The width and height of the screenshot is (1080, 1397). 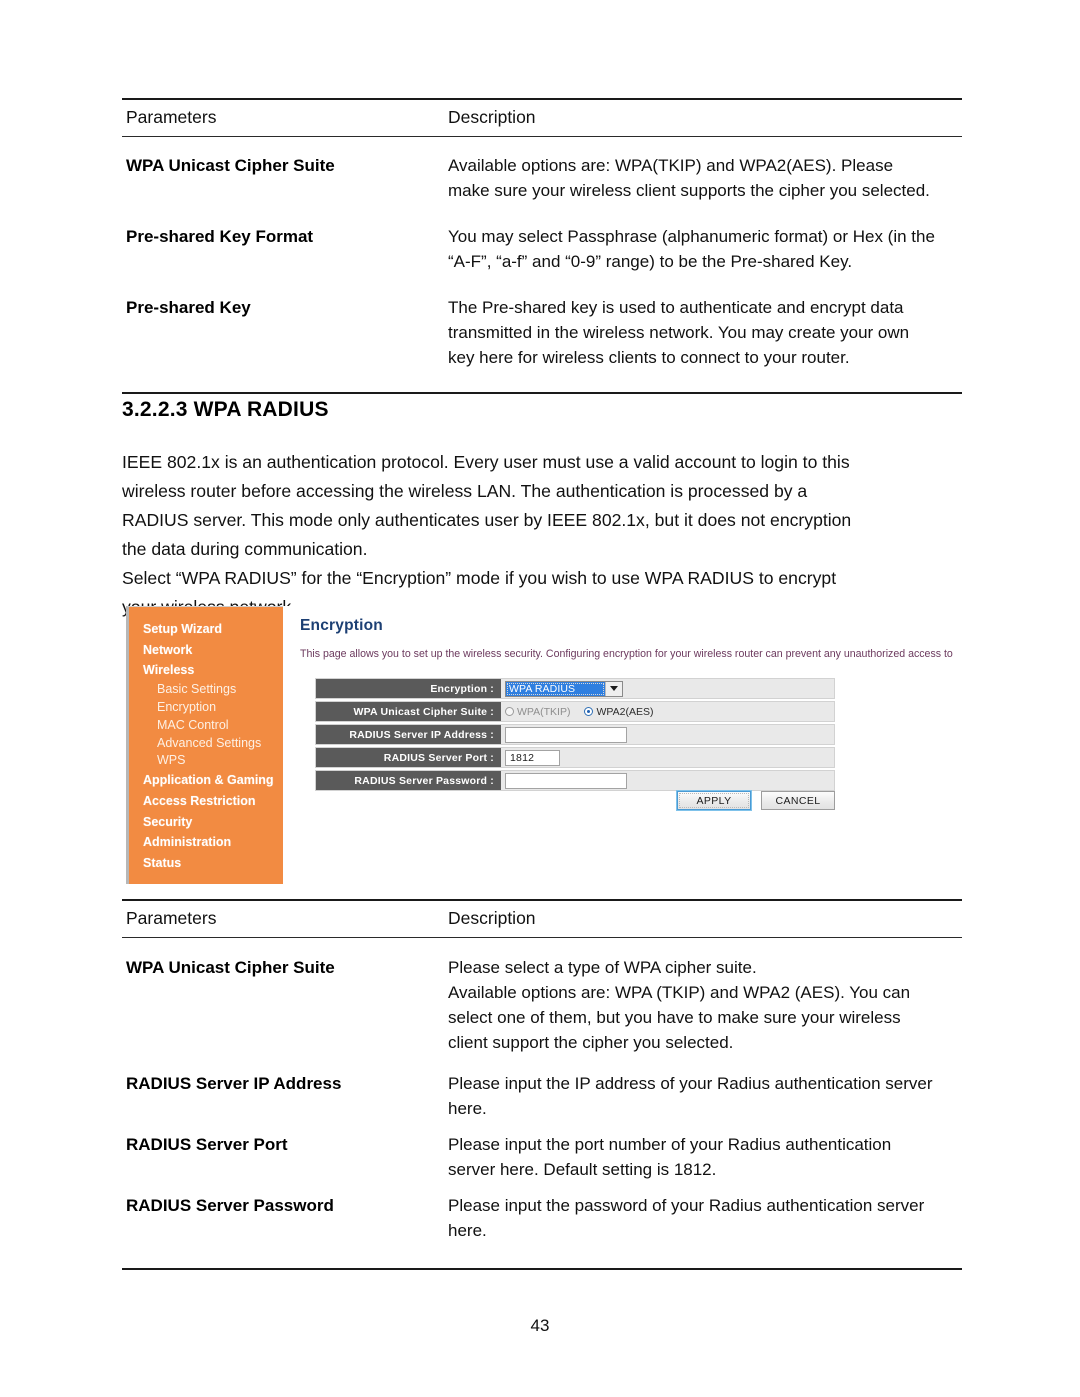 What do you see at coordinates (509, 711) in the screenshot?
I see `radio-icon-unselected` at bounding box center [509, 711].